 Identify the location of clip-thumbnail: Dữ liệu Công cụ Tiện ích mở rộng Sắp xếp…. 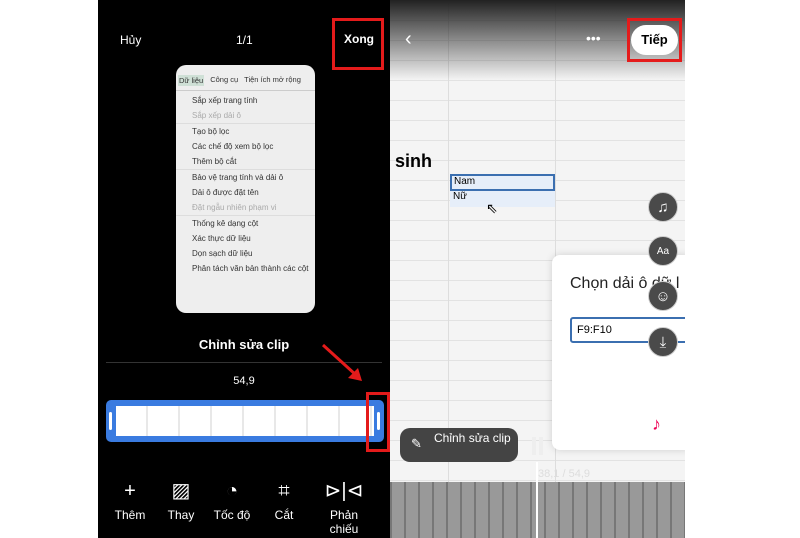
(245, 189).